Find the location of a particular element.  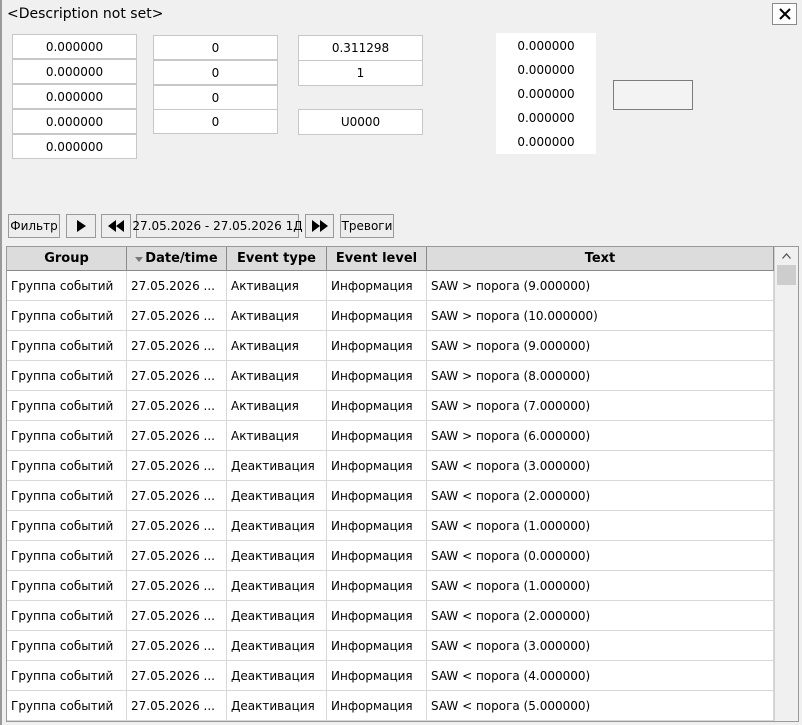

fast-forward-button is located at coordinates (319, 226).